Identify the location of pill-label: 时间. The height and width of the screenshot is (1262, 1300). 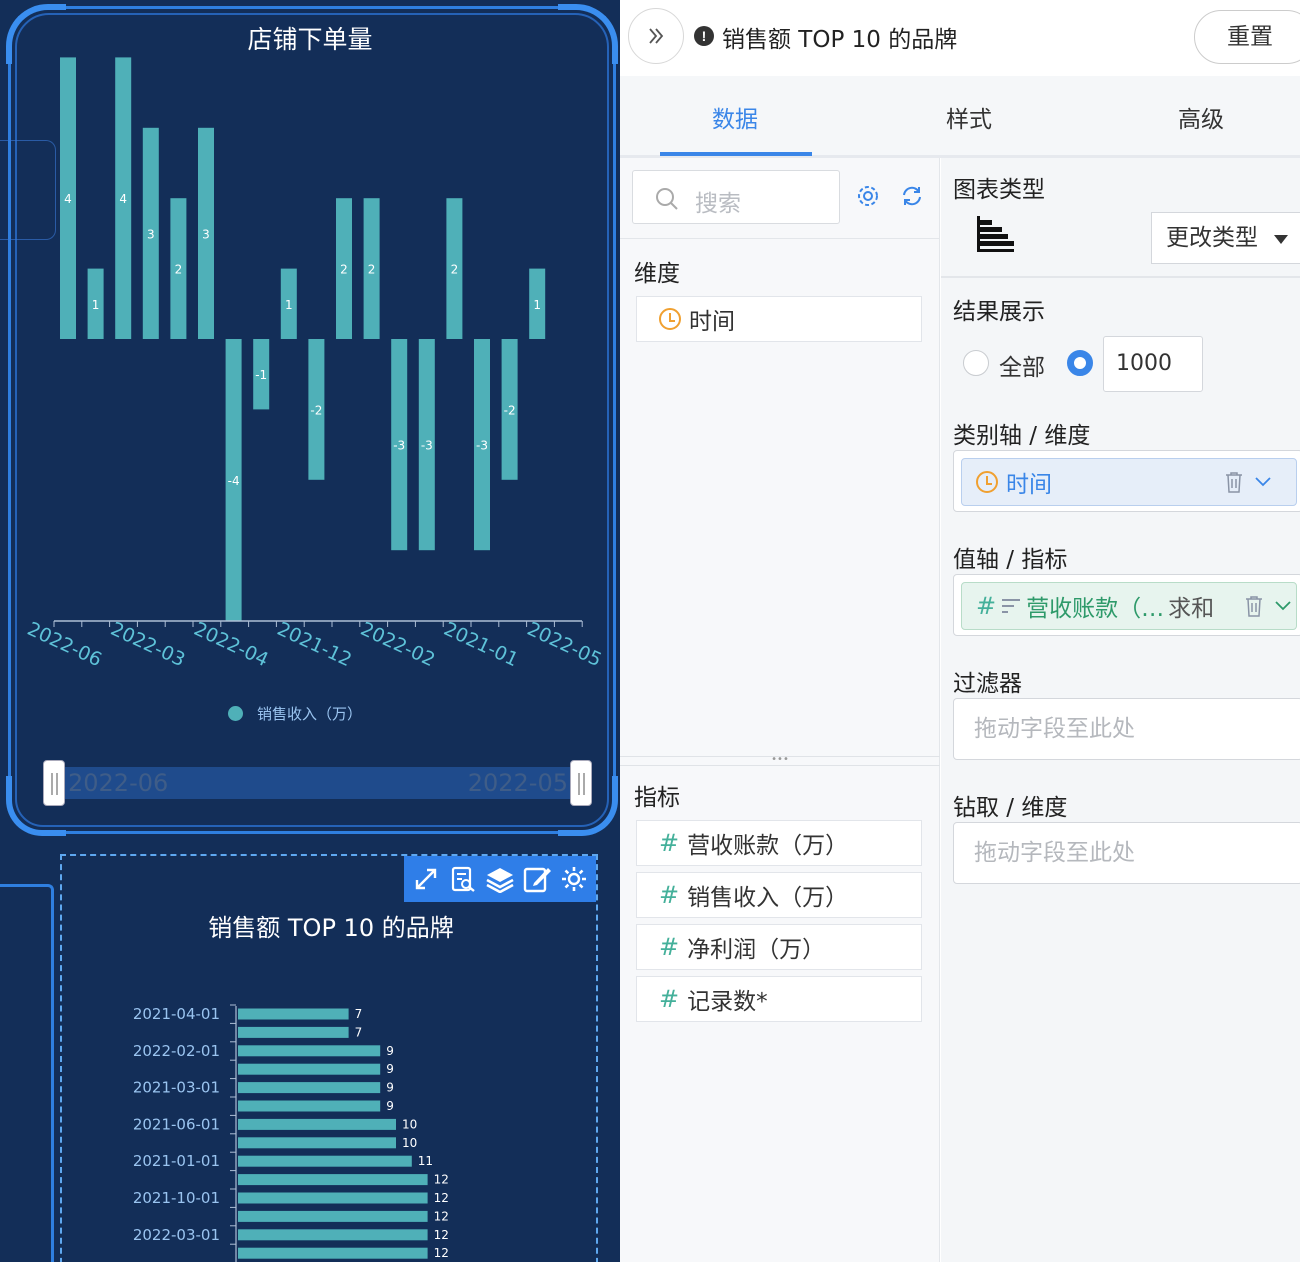
(1029, 485).